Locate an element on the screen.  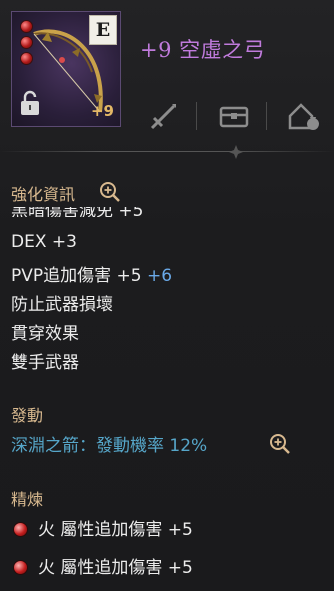
enhance-level: +9 is located at coordinates (102, 111).